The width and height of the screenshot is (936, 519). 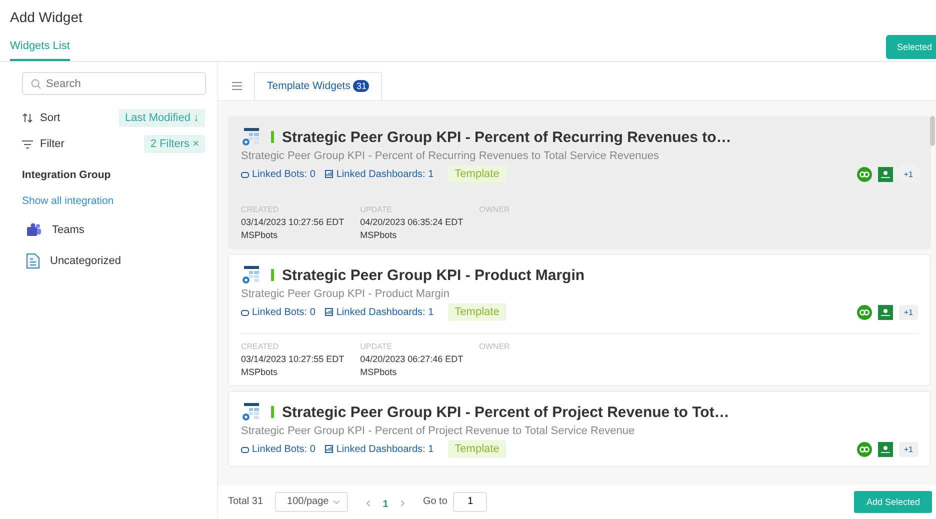 What do you see at coordinates (292, 222) in the screenshot?
I see `created-date: 03/14/2023 10:27:56 EDT` at bounding box center [292, 222].